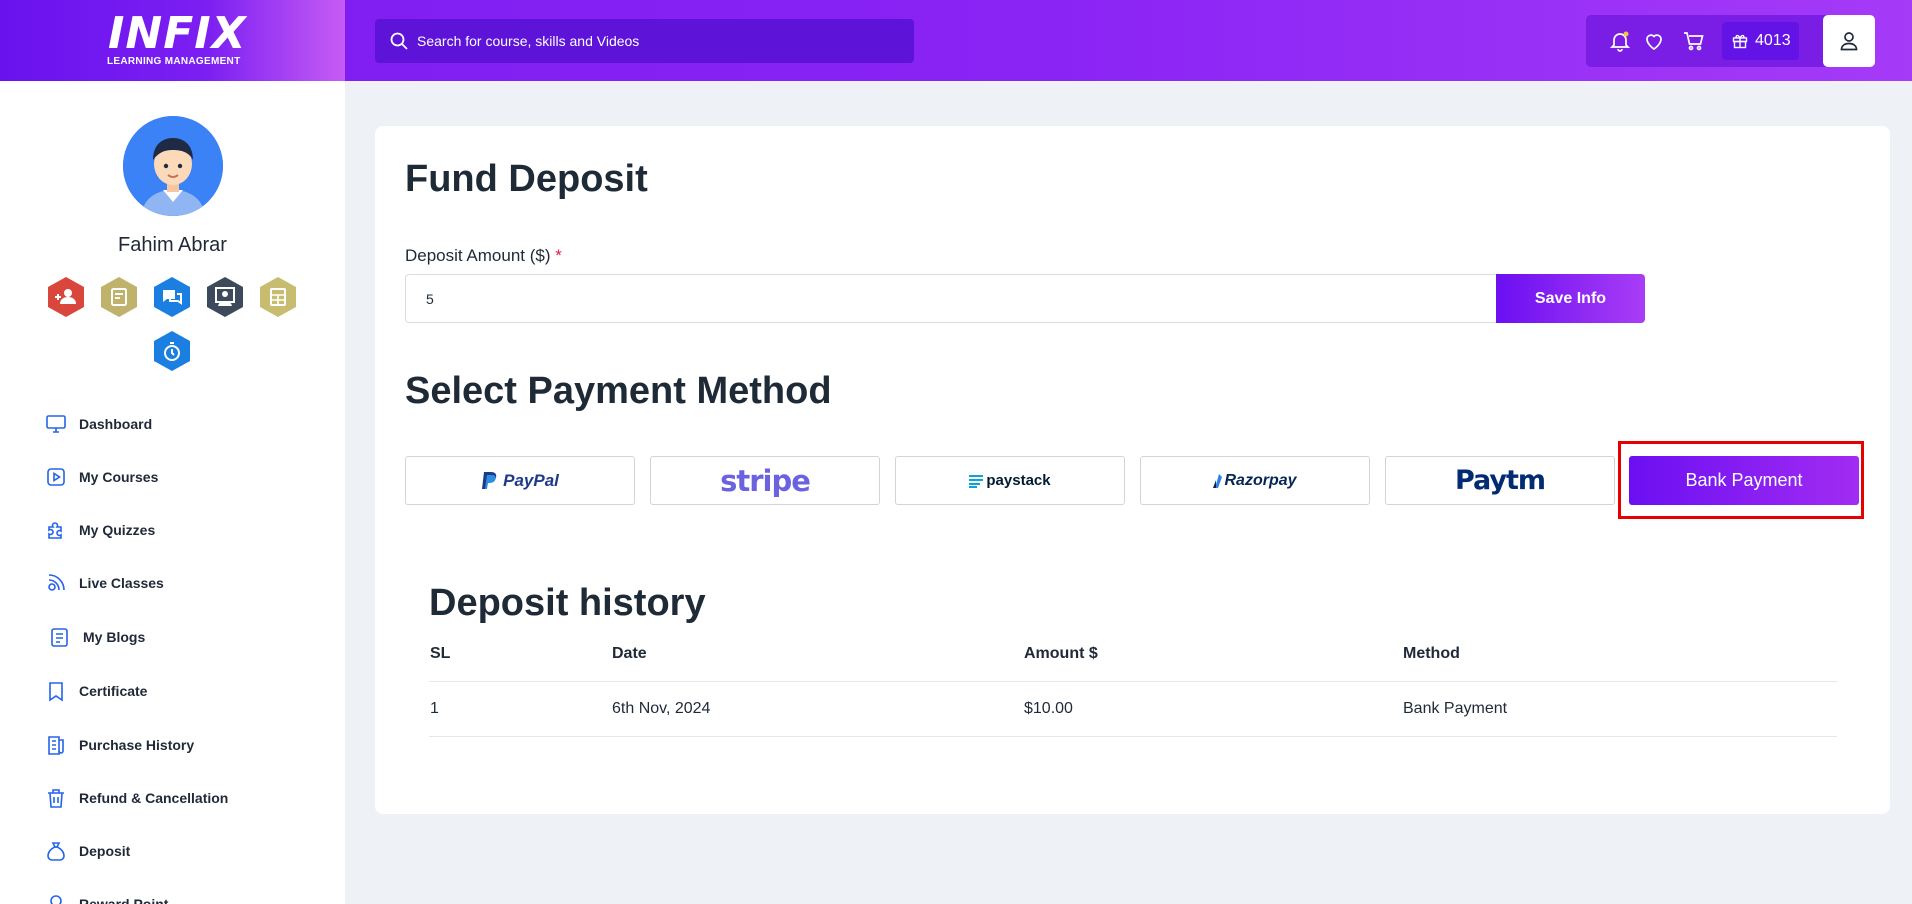 The height and width of the screenshot is (904, 1912). What do you see at coordinates (567, 603) in the screenshot?
I see `deposit-history-title: Deposit history` at bounding box center [567, 603].